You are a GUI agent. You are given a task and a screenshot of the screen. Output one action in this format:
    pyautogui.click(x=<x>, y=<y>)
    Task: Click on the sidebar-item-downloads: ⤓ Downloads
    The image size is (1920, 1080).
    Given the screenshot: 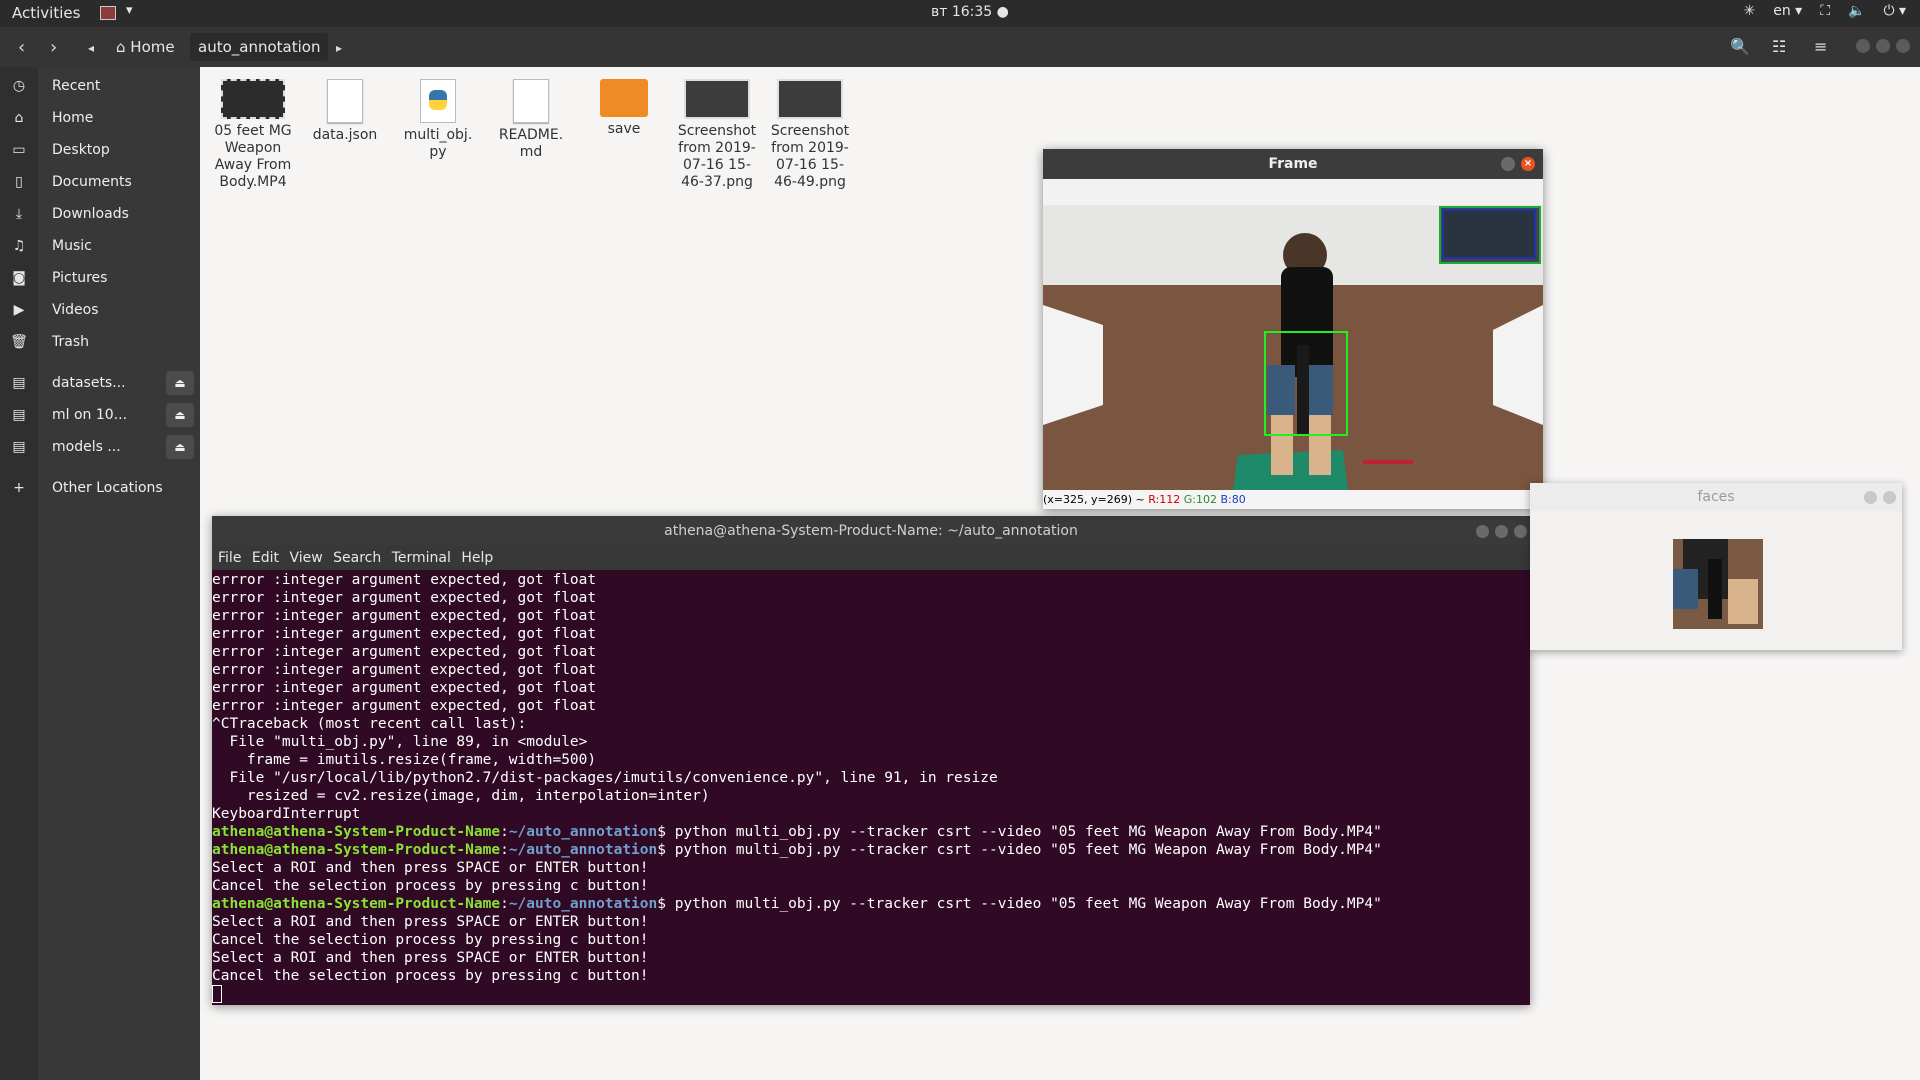 What is the action you would take?
    pyautogui.click(x=100, y=214)
    